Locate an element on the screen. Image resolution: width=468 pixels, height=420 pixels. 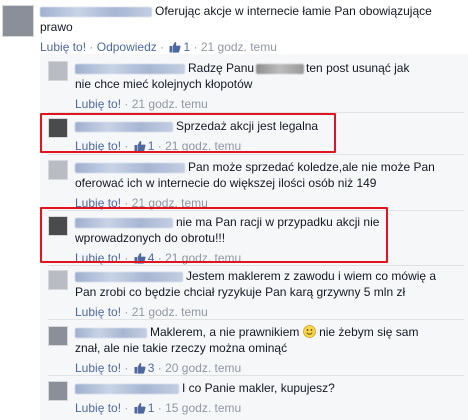
timestamp: 15 godz. temu is located at coordinates (203, 408).